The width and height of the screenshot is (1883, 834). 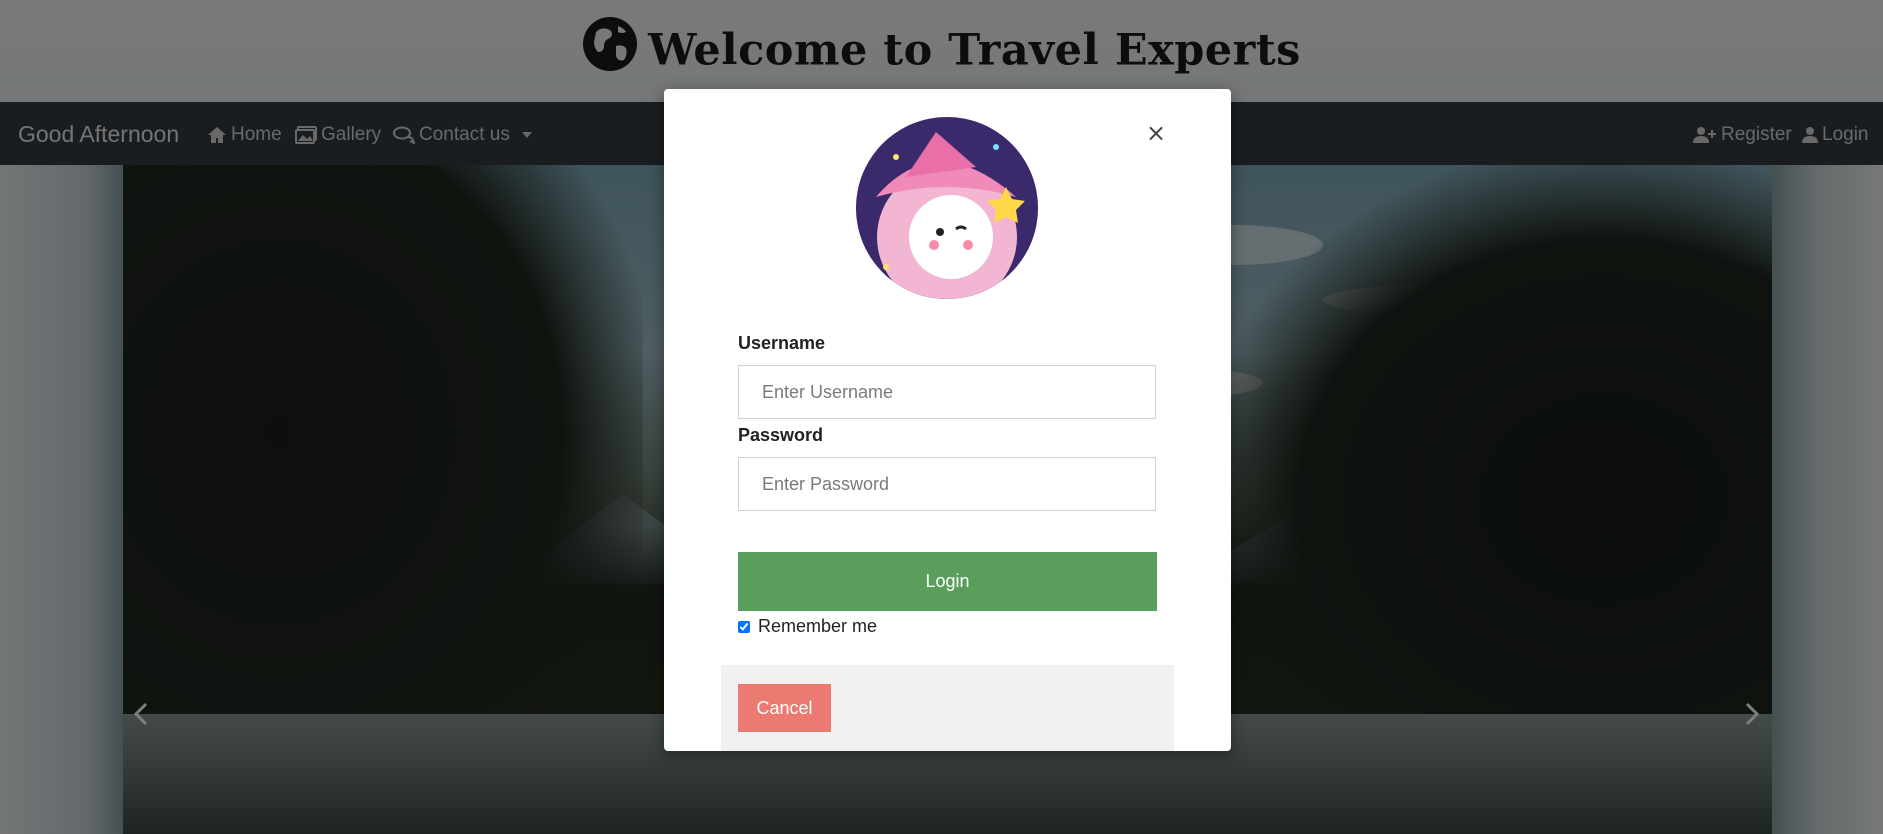 What do you see at coordinates (1156, 133) in the screenshot?
I see `close-icon: ×` at bounding box center [1156, 133].